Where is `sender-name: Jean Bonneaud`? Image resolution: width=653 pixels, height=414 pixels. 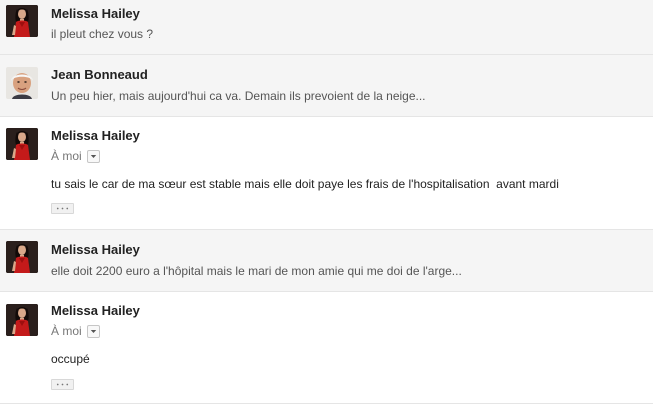 sender-name: Jean Bonneaud is located at coordinates (99, 74).